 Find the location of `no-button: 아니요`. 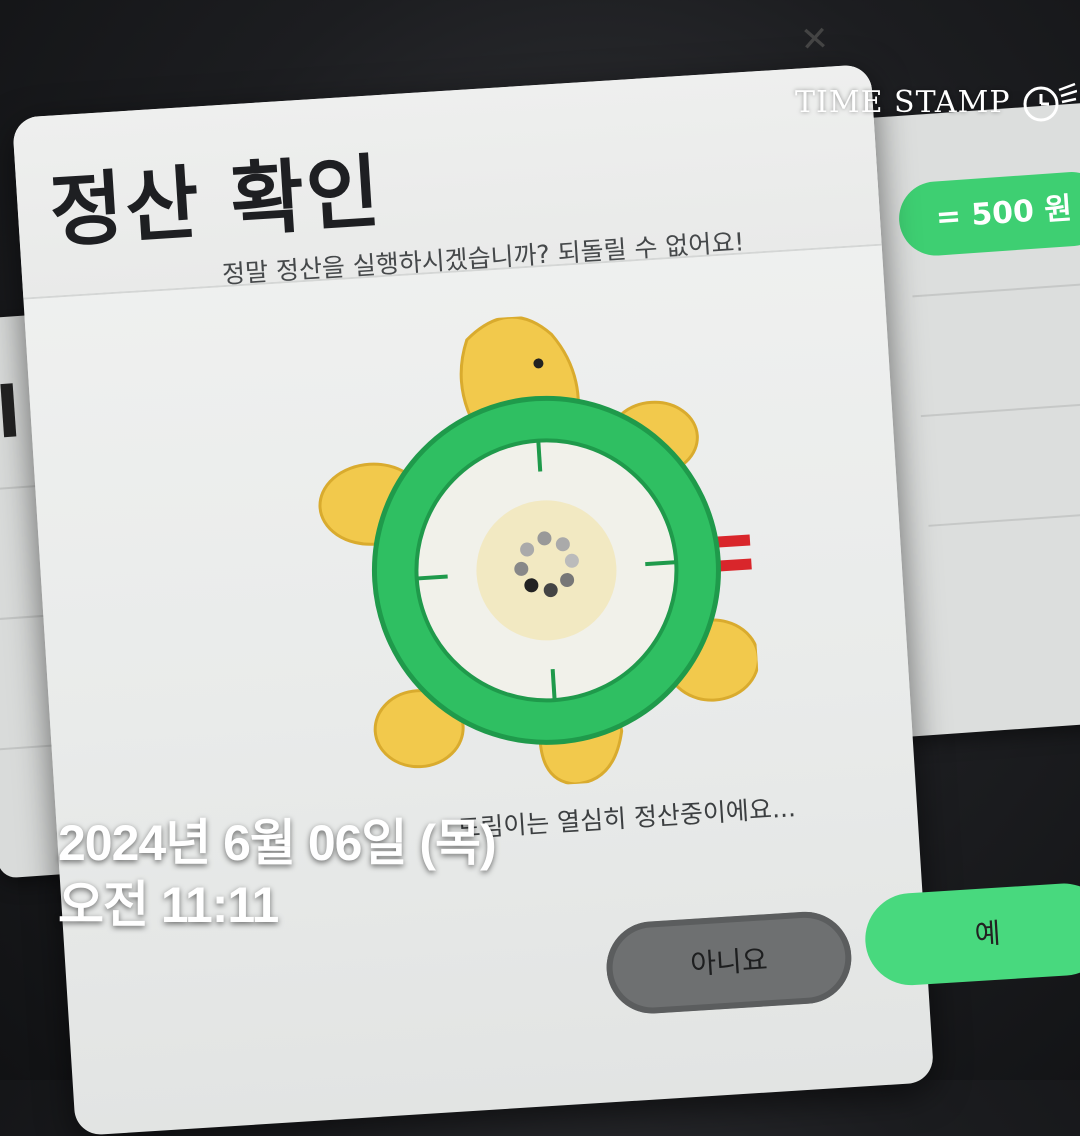

no-button: 아니요 is located at coordinates (729, 963).